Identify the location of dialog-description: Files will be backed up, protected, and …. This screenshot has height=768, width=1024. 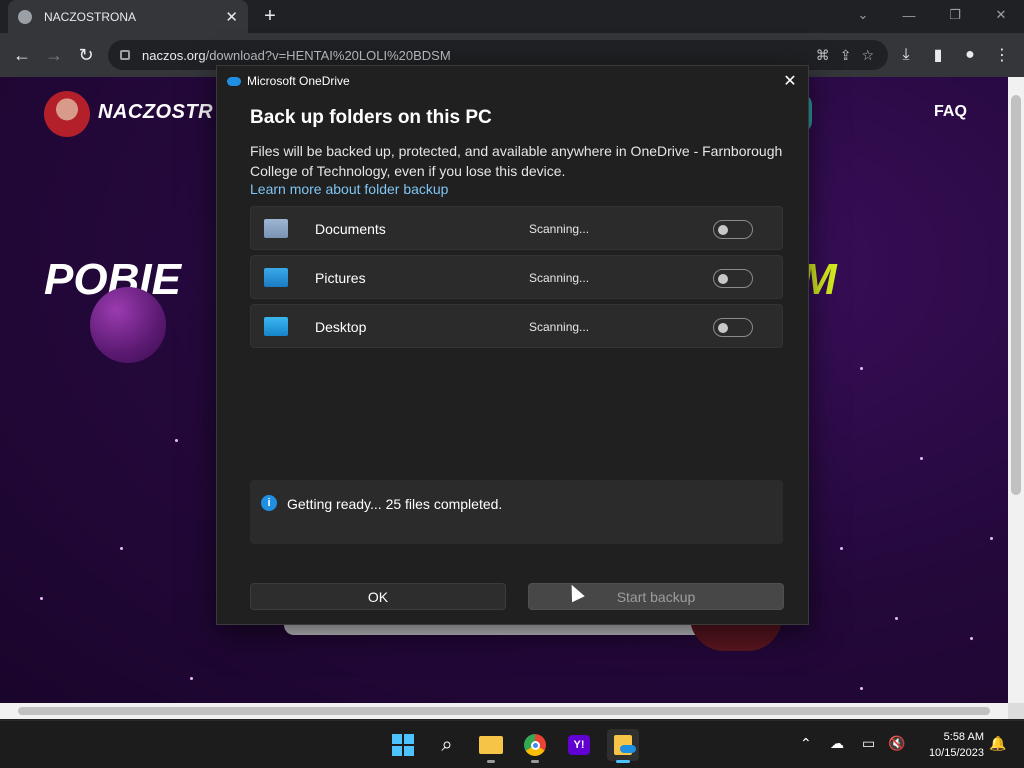
(516, 161).